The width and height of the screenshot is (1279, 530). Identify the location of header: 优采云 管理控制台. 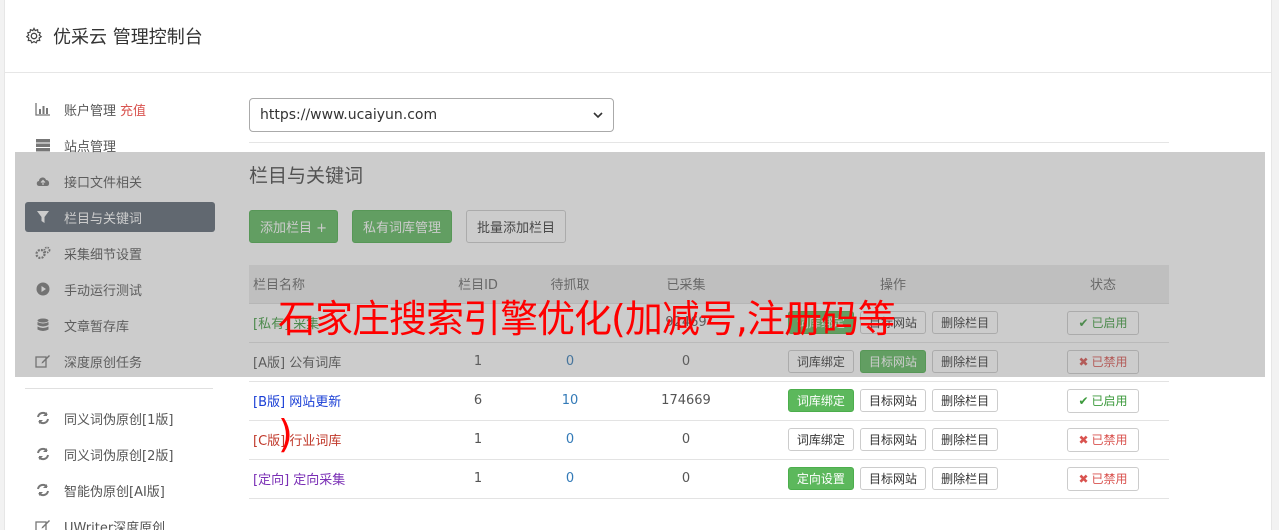
(638, 36).